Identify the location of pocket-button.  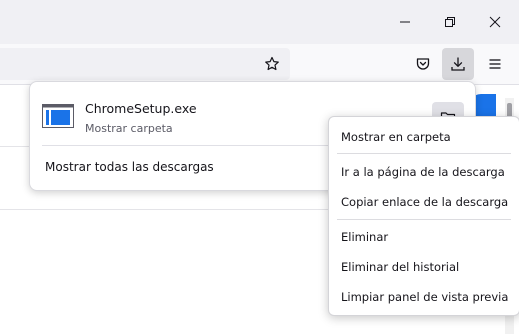
(423, 64).